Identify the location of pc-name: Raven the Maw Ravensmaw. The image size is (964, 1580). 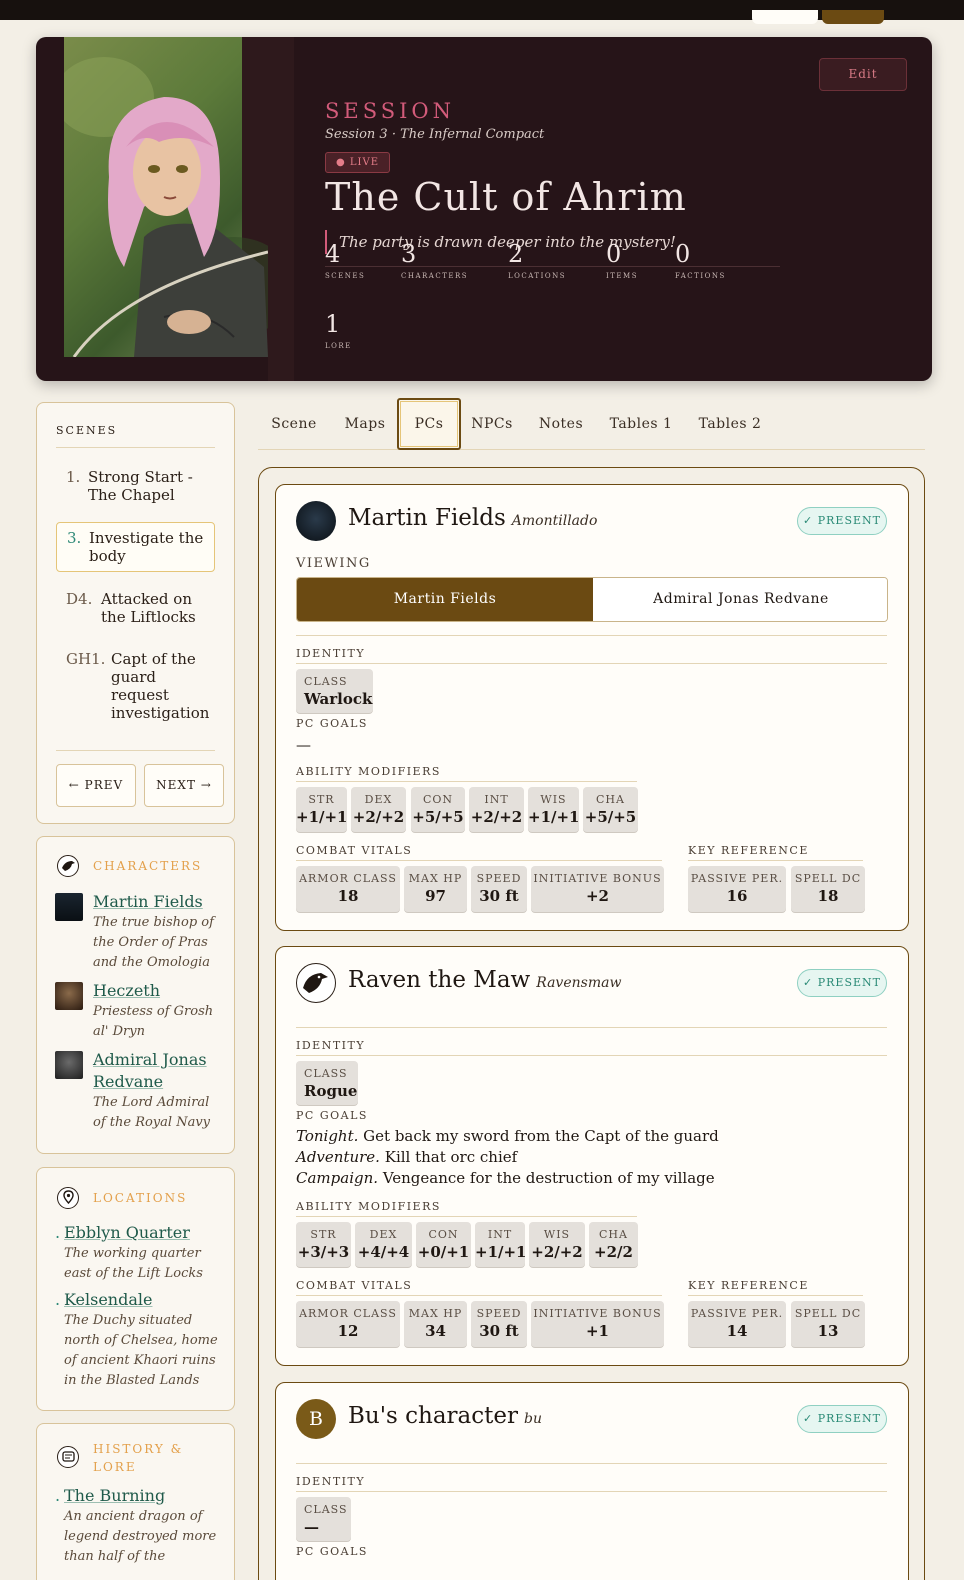
(485, 980).